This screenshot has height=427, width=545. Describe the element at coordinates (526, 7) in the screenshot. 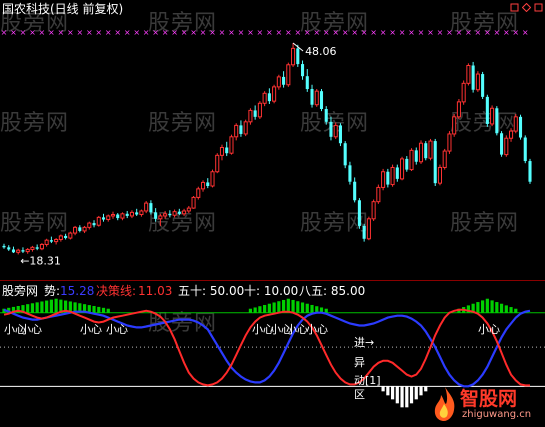

I see `zoom-icon` at that location.